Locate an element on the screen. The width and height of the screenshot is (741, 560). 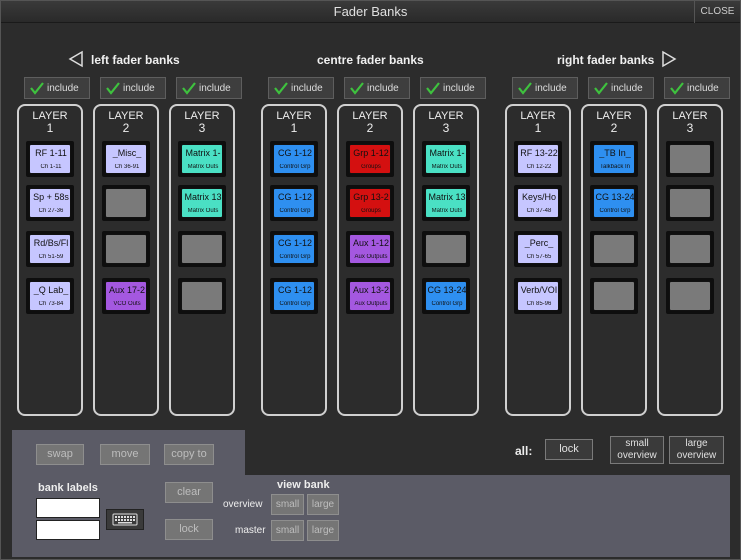
fader-bank-slot: Aux 17-2 VCO Outs is located at coordinates (126, 296).